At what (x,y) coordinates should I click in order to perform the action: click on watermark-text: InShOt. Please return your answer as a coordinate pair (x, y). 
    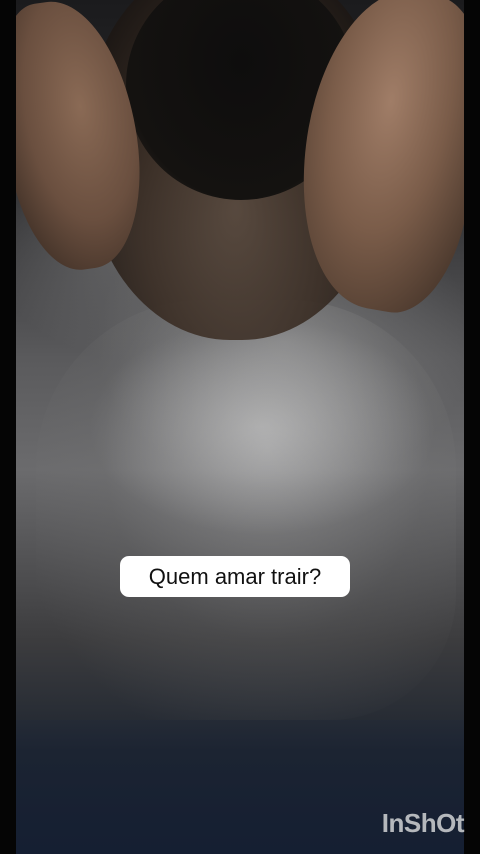
    Looking at the image, I should click on (423, 823).